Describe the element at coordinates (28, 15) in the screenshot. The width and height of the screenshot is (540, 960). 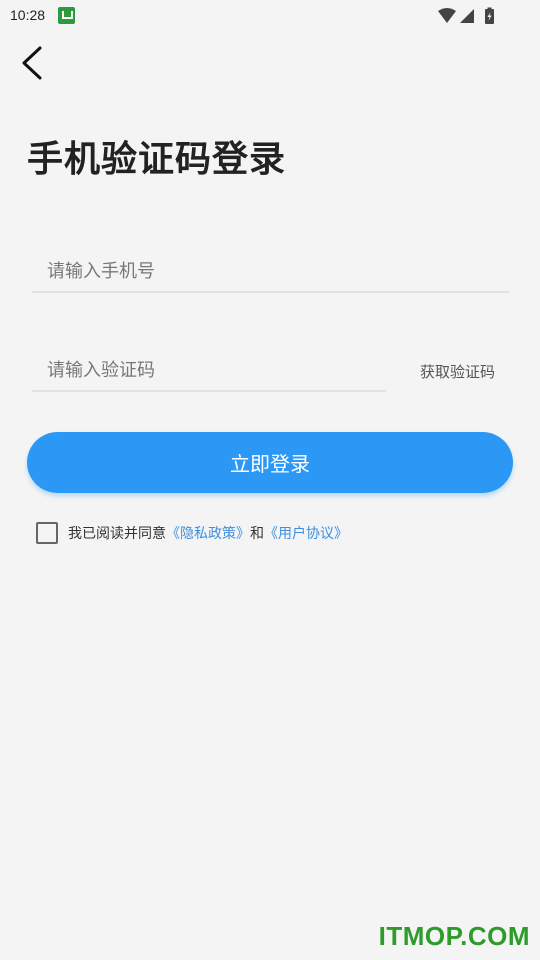
I see `status-time: 10:28` at that location.